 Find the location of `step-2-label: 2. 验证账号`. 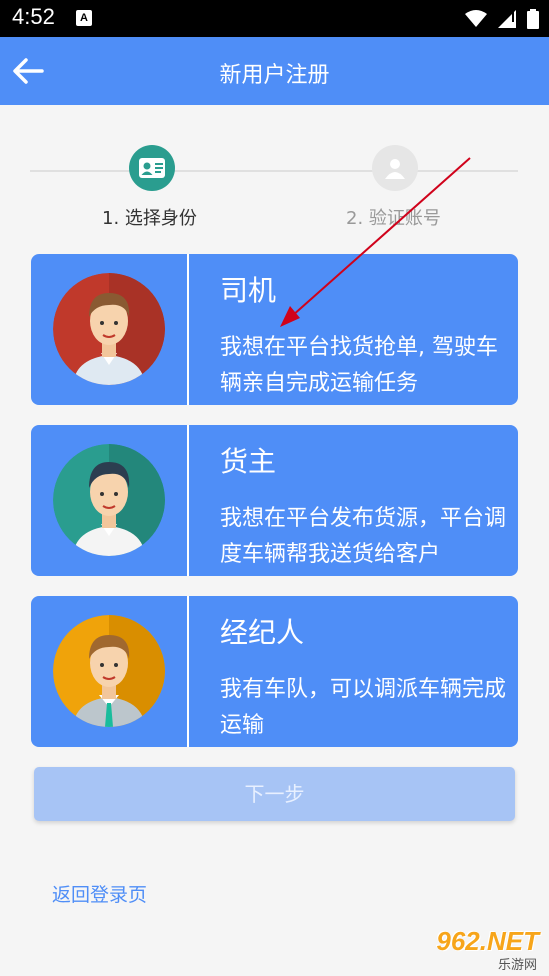

step-2-label: 2. 验证账号 is located at coordinates (393, 218).